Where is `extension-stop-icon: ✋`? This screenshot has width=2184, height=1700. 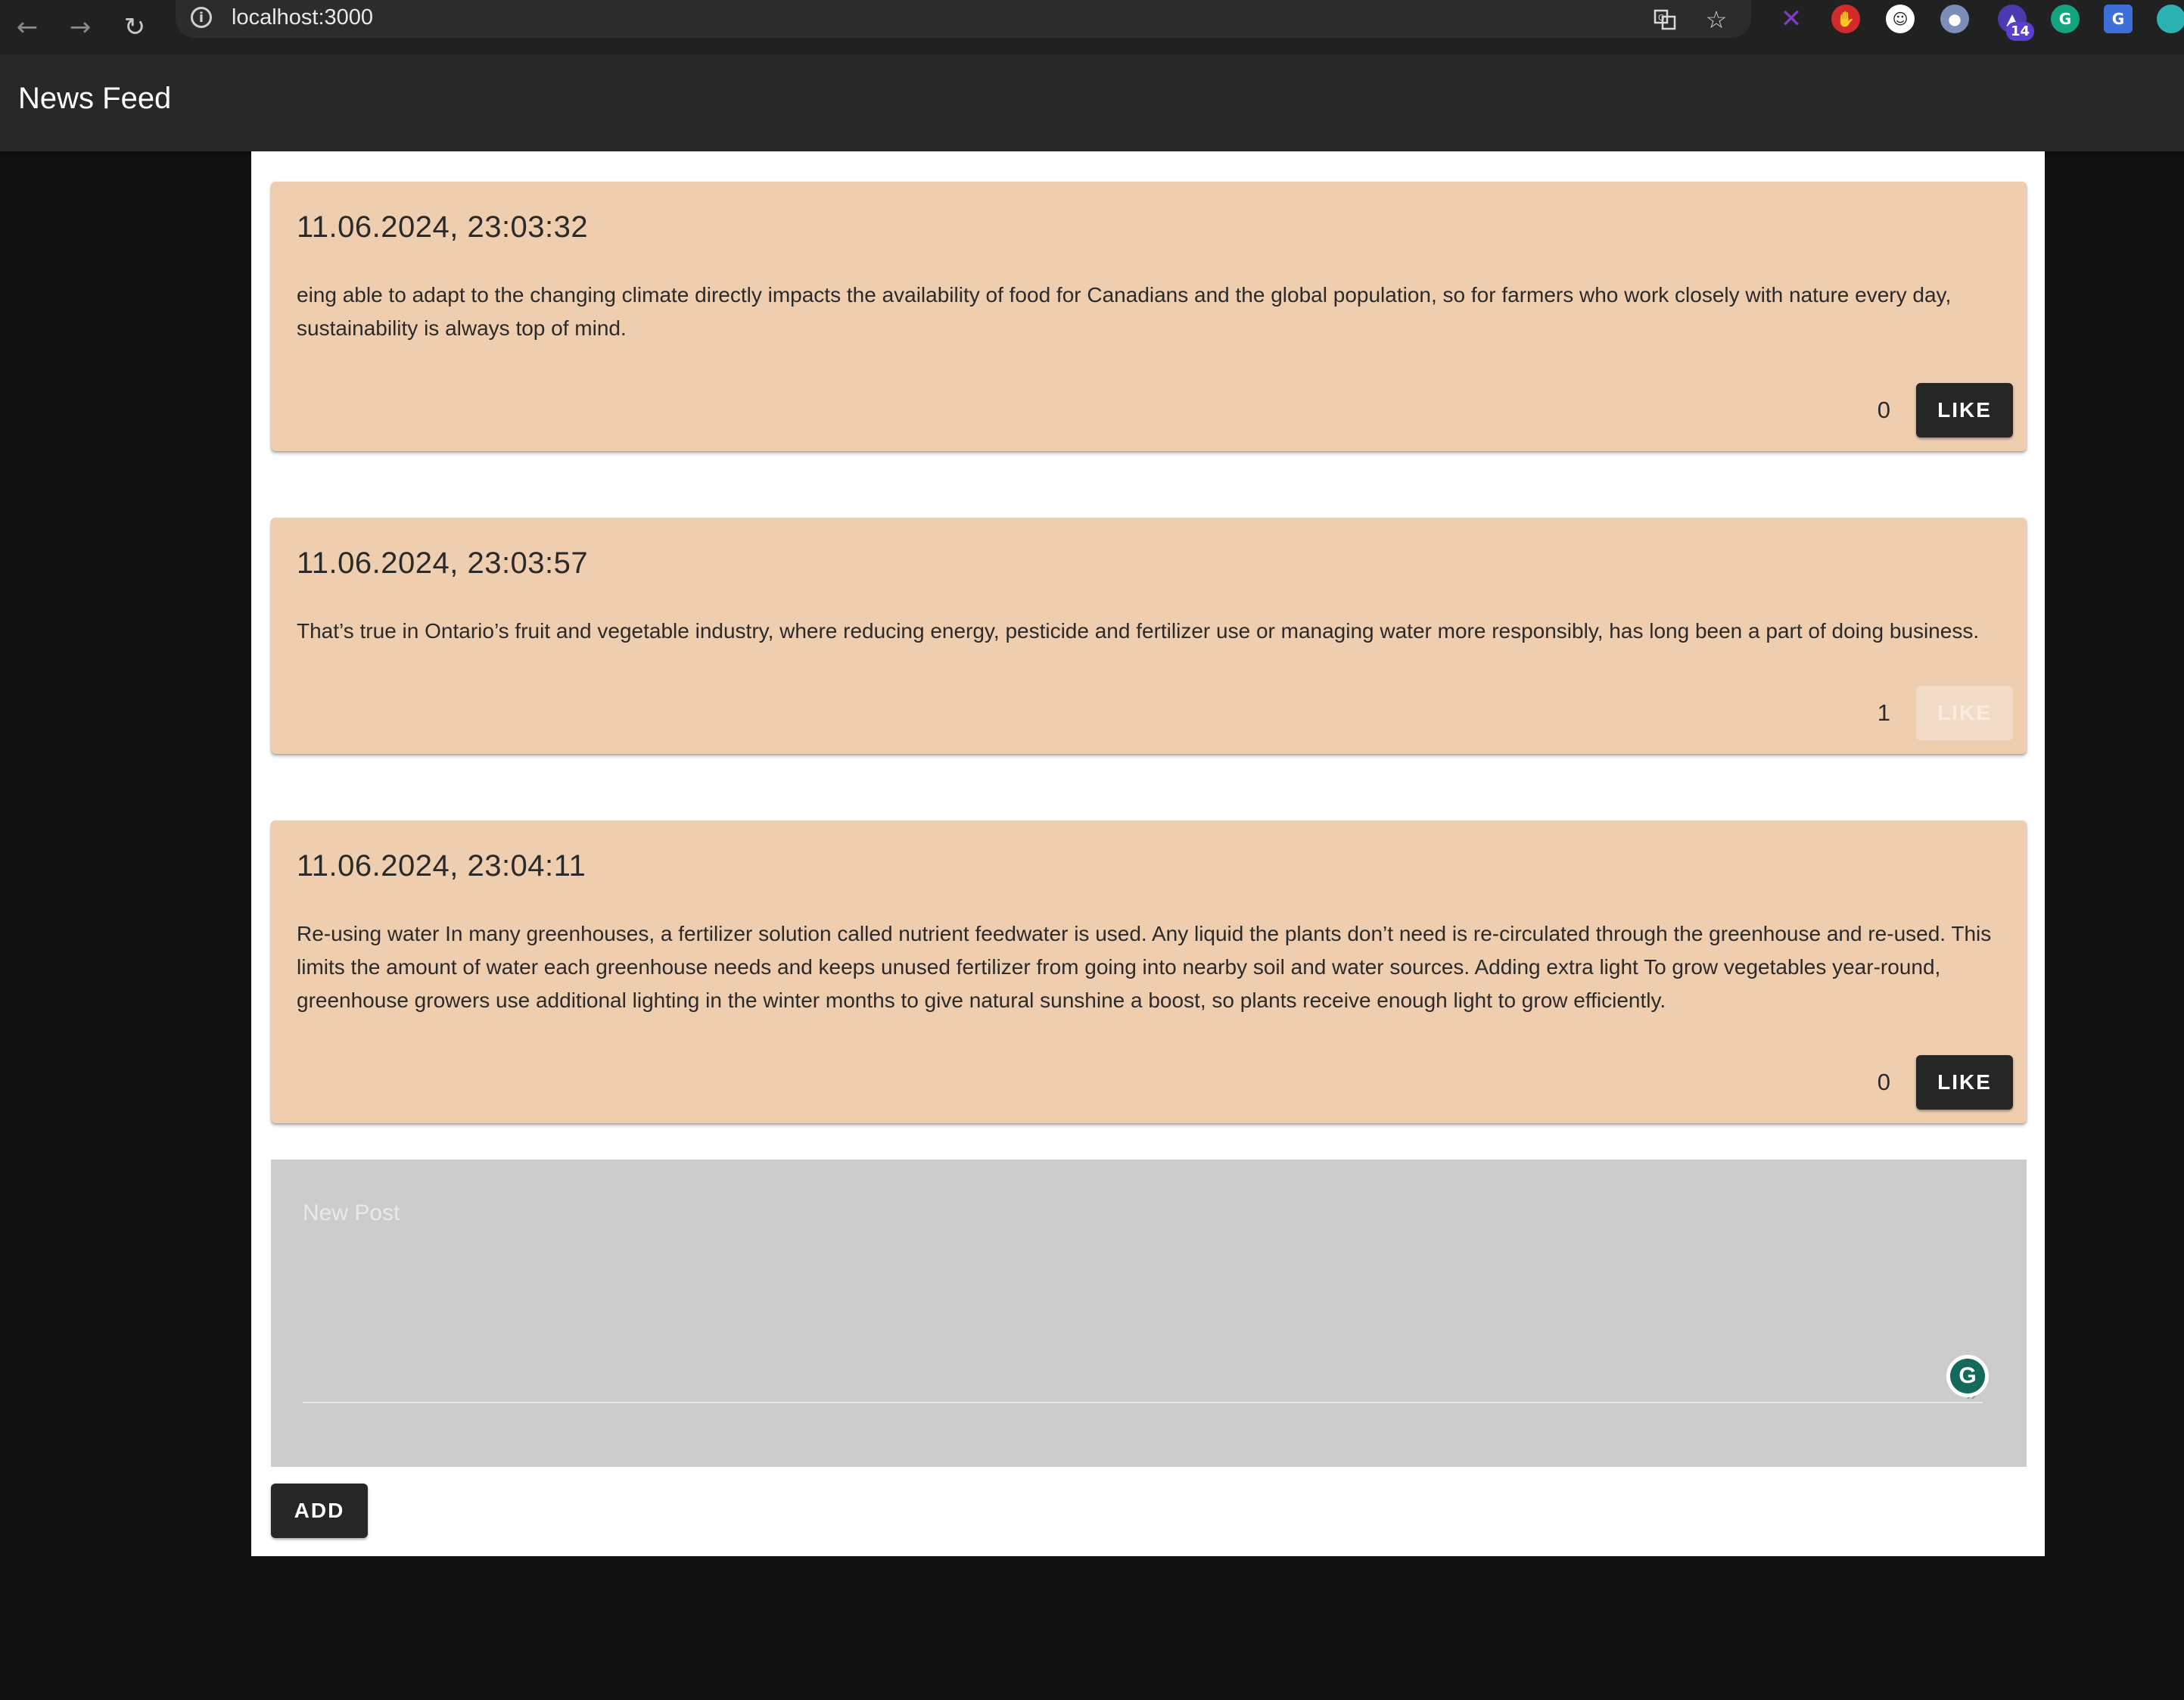
extension-stop-icon: ✋ is located at coordinates (1845, 19).